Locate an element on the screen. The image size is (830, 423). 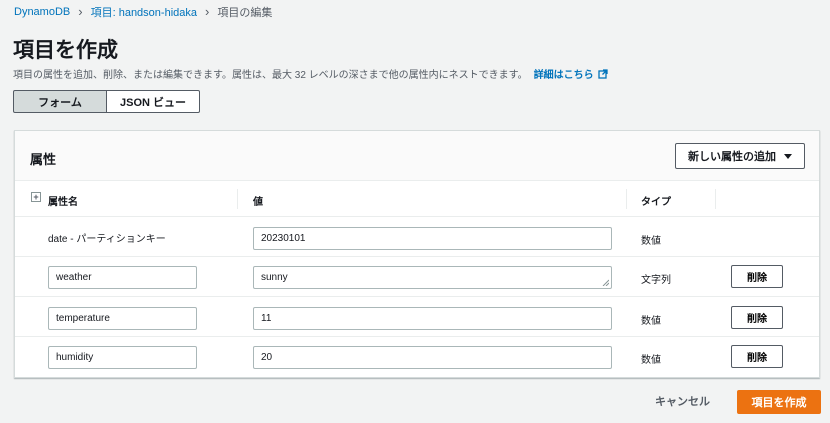
panel-title: 属性 is located at coordinates (43, 159).